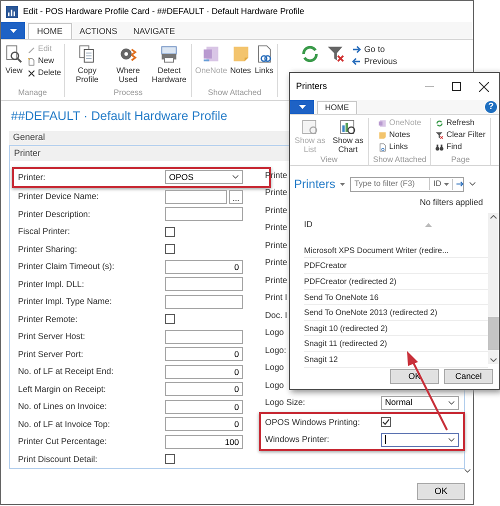 The height and width of the screenshot is (506, 500). What do you see at coordinates (429, 86) in the screenshot?
I see `minimize-icon` at bounding box center [429, 86].